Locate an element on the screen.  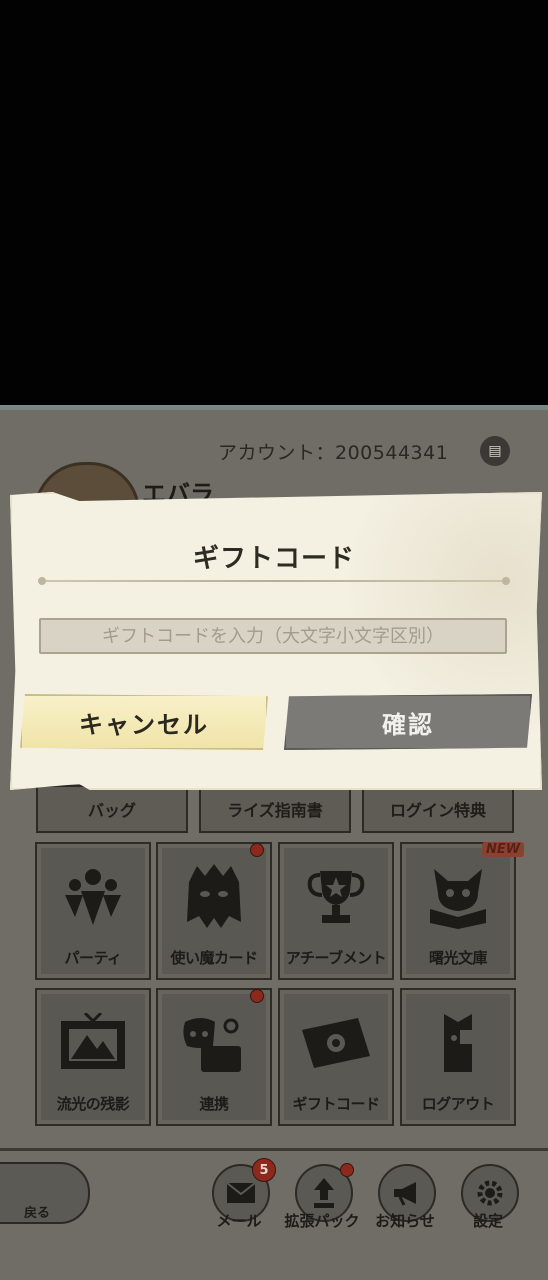
tile-gift-code: ギフトコード is located at coordinates (336, 1057).